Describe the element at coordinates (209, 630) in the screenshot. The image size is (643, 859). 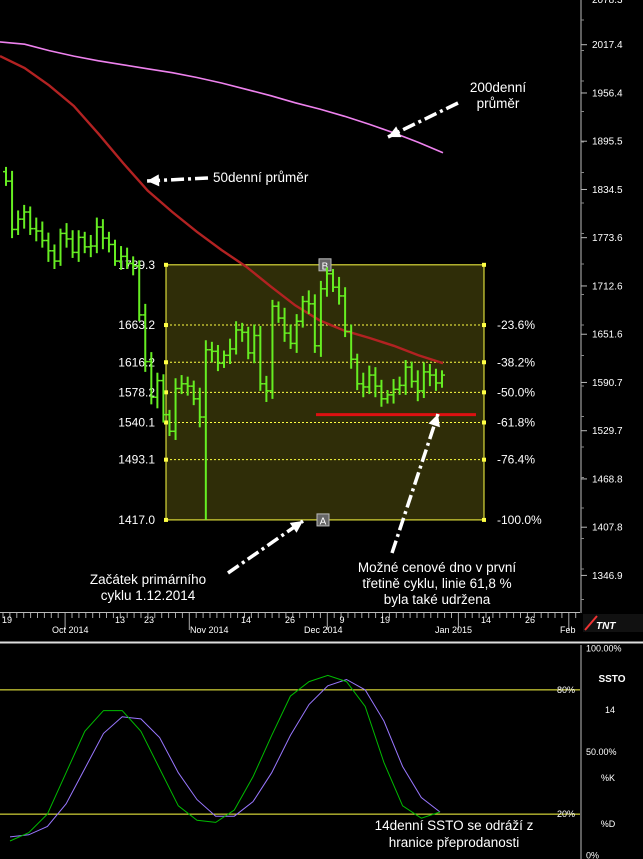
I see `time-axis-month-label: Nov 2014` at that location.